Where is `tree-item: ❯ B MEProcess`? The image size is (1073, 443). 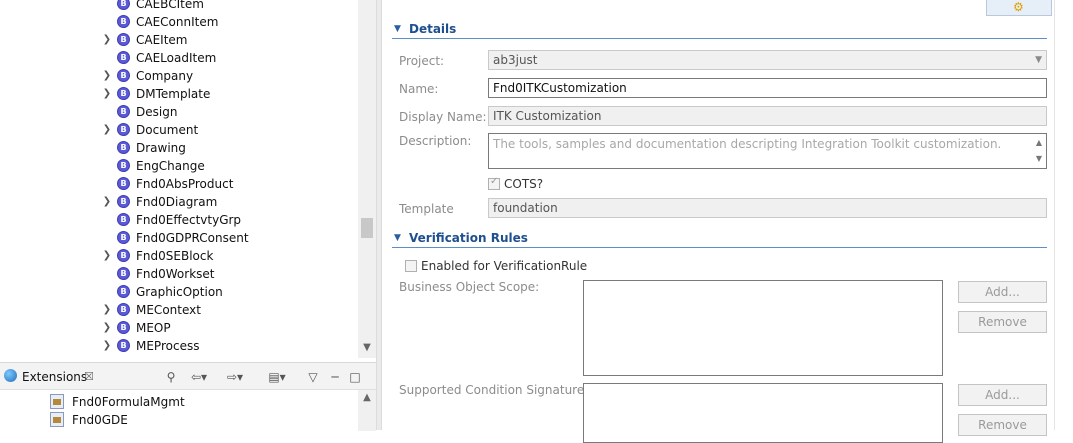 tree-item: ❯ B MEProcess is located at coordinates (179, 346).